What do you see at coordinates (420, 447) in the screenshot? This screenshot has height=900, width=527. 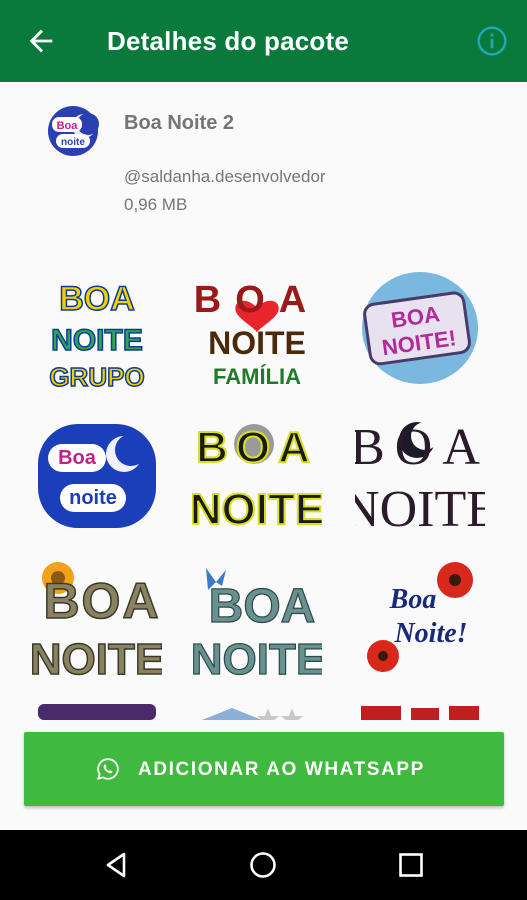 I see `sticker-6-line-1: BOA` at bounding box center [420, 447].